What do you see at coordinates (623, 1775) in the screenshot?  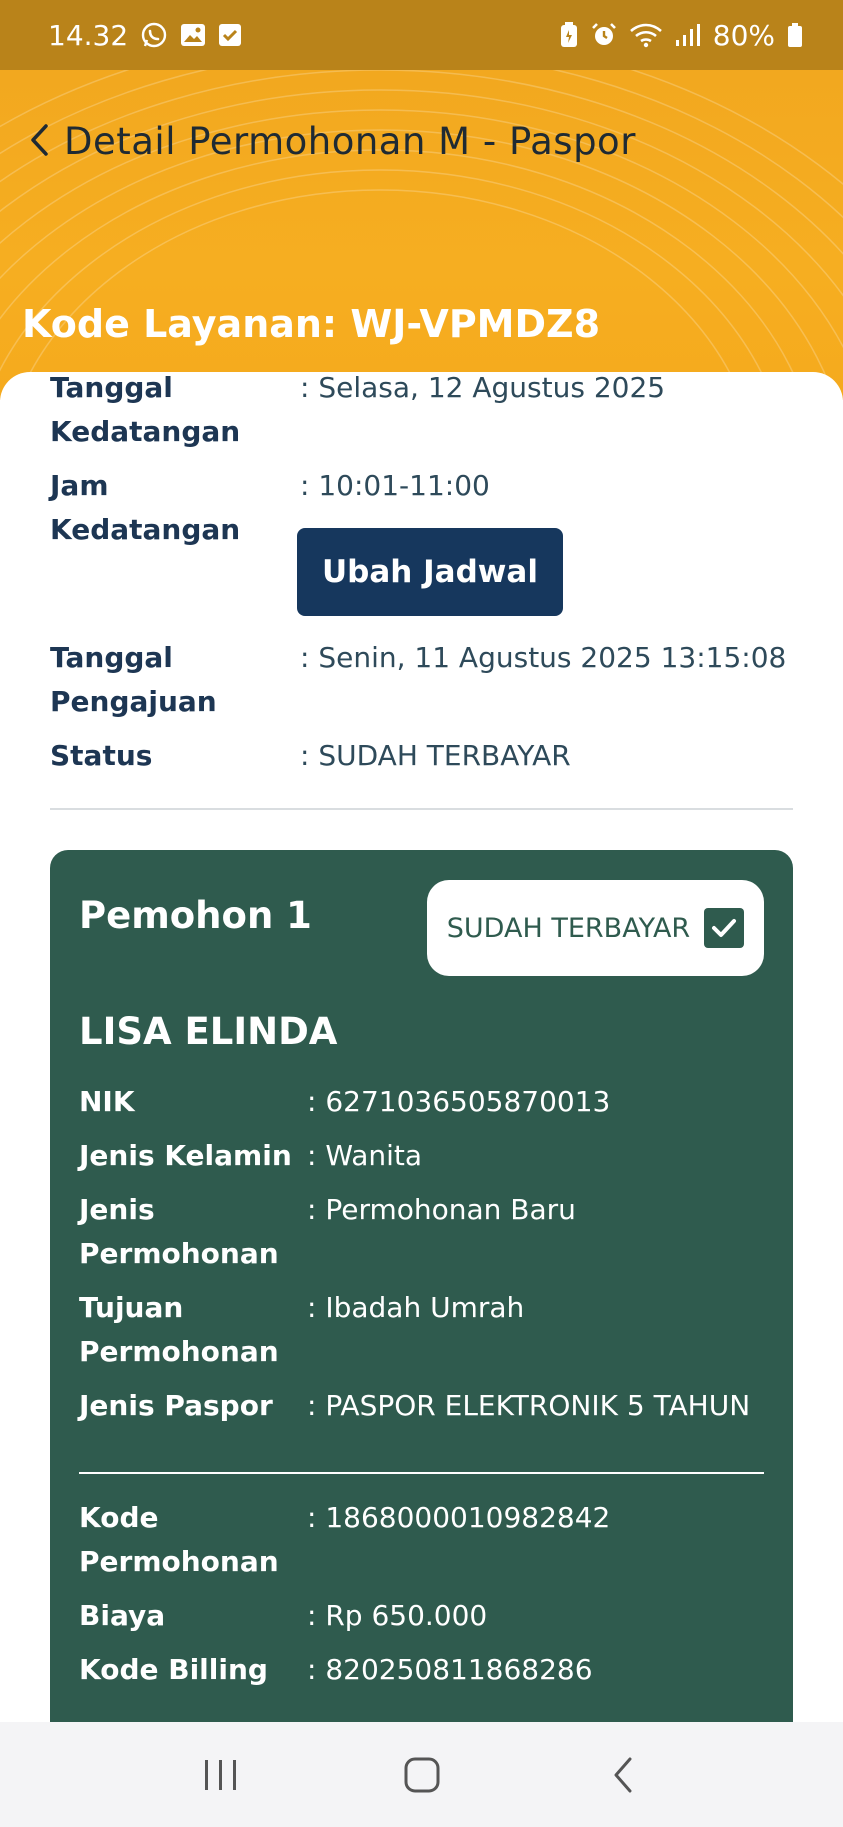 I see `back-icon` at bounding box center [623, 1775].